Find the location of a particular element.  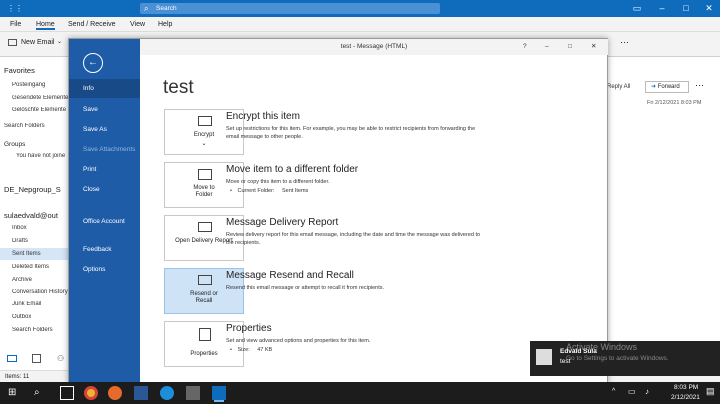

notification-center-icon: ▤ is located at coordinates (710, 391).